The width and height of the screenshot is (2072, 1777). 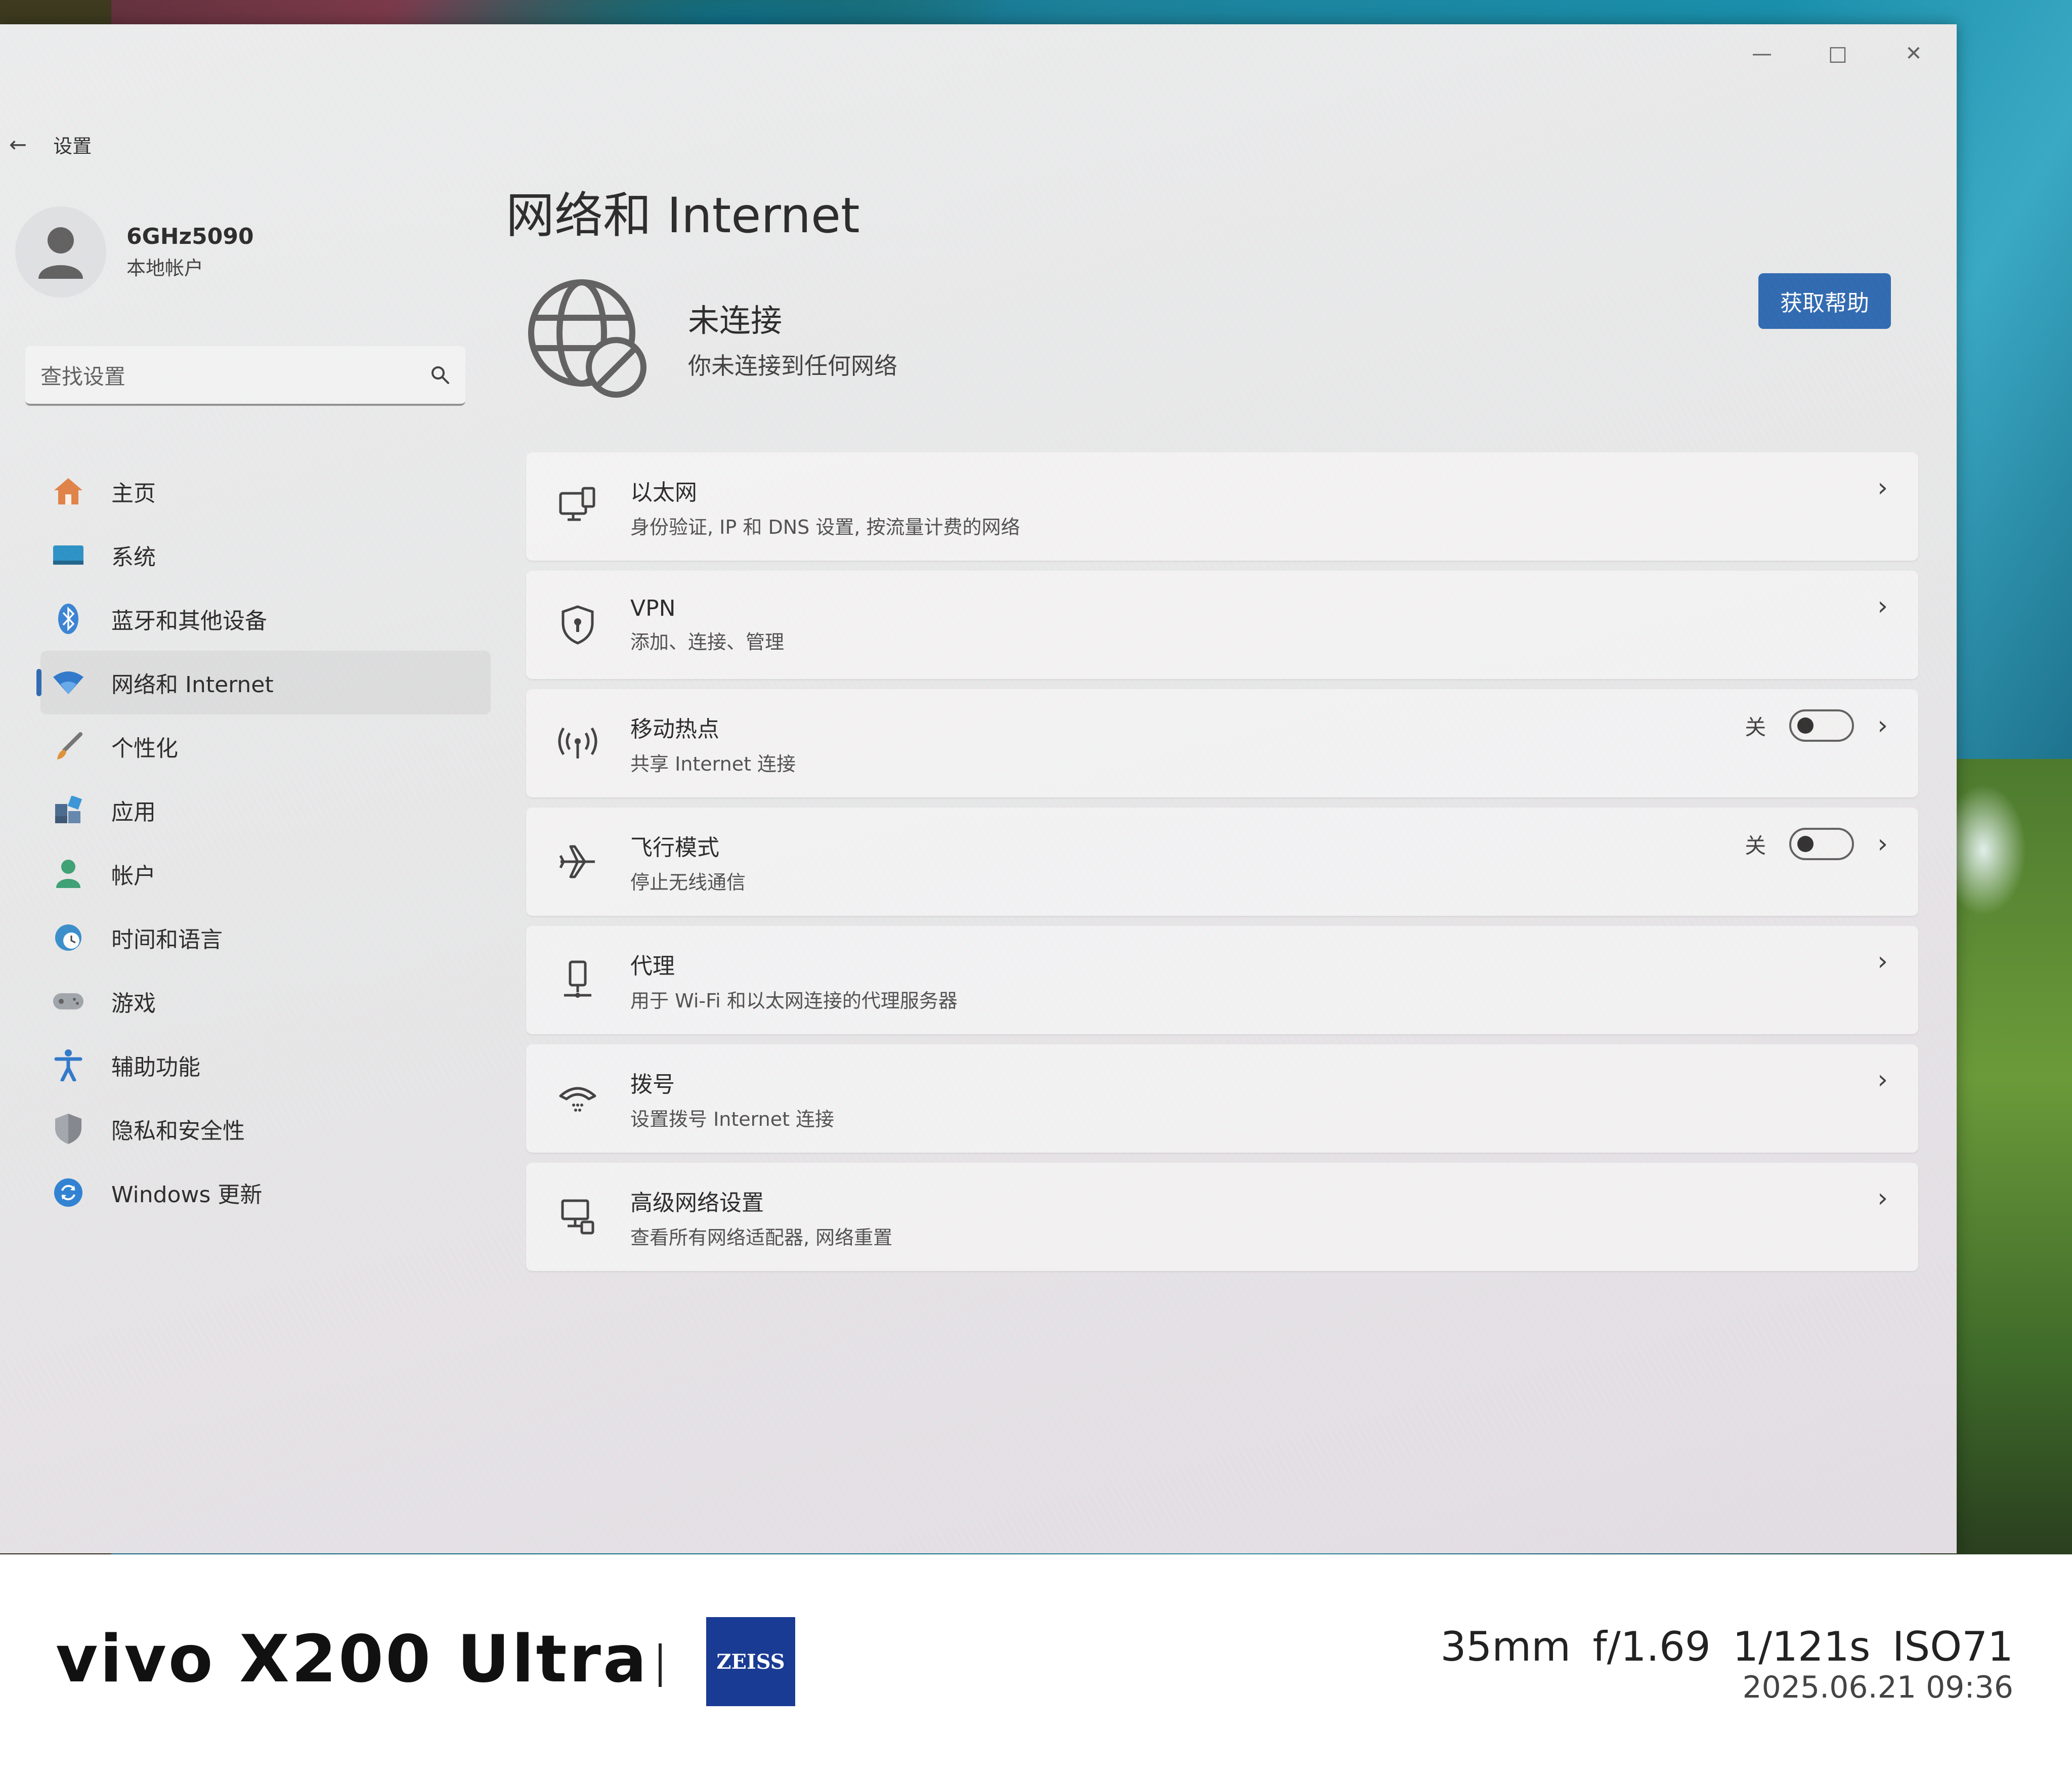 I want to click on maximize-icon: □, so click(x=1838, y=53).